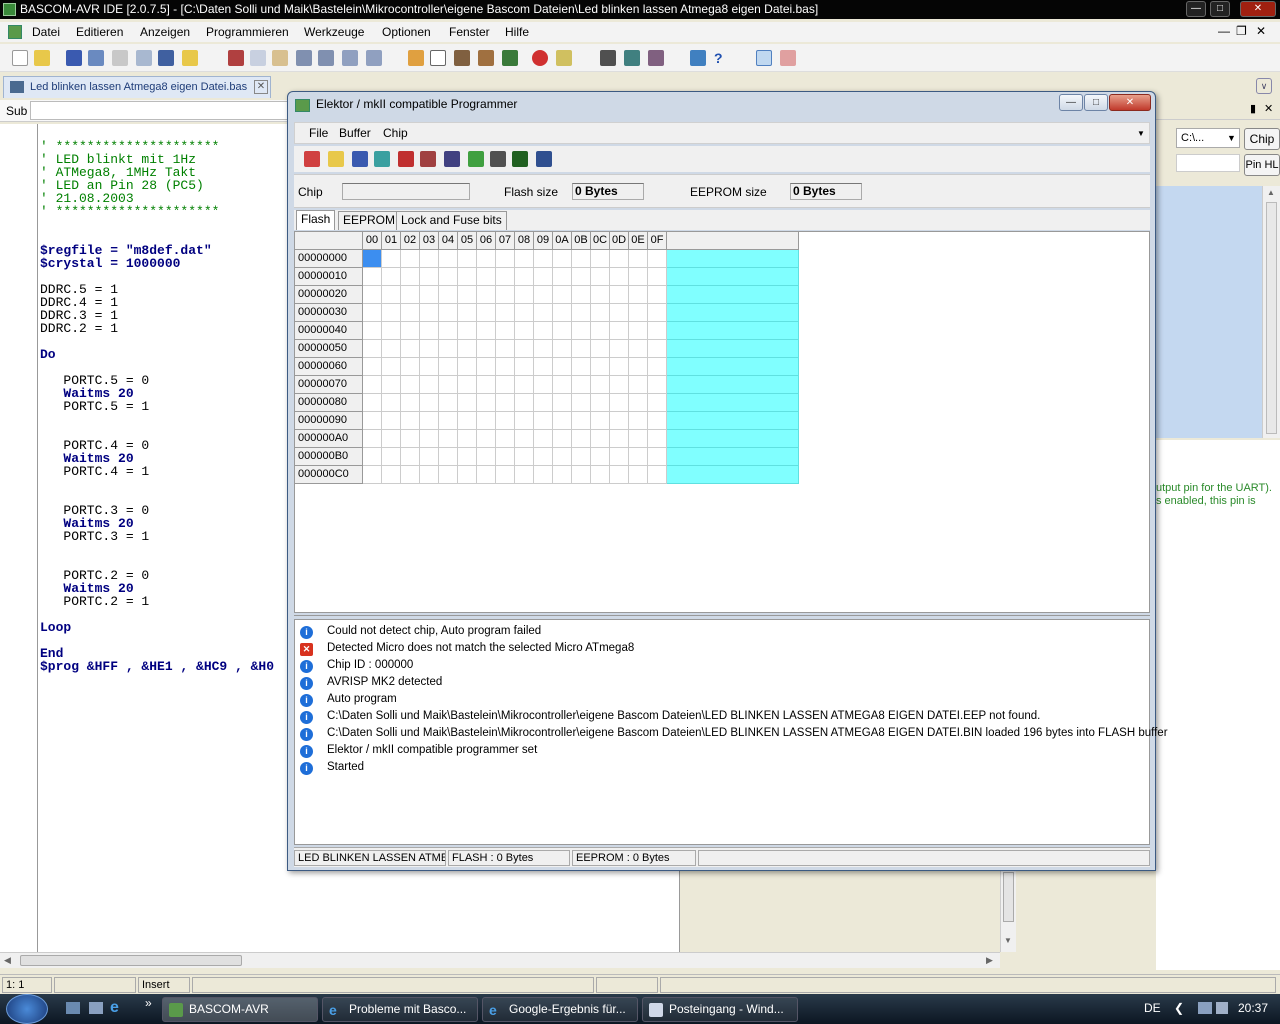  I want to click on task-bascom: BASCOM-AVR, so click(240, 1009).